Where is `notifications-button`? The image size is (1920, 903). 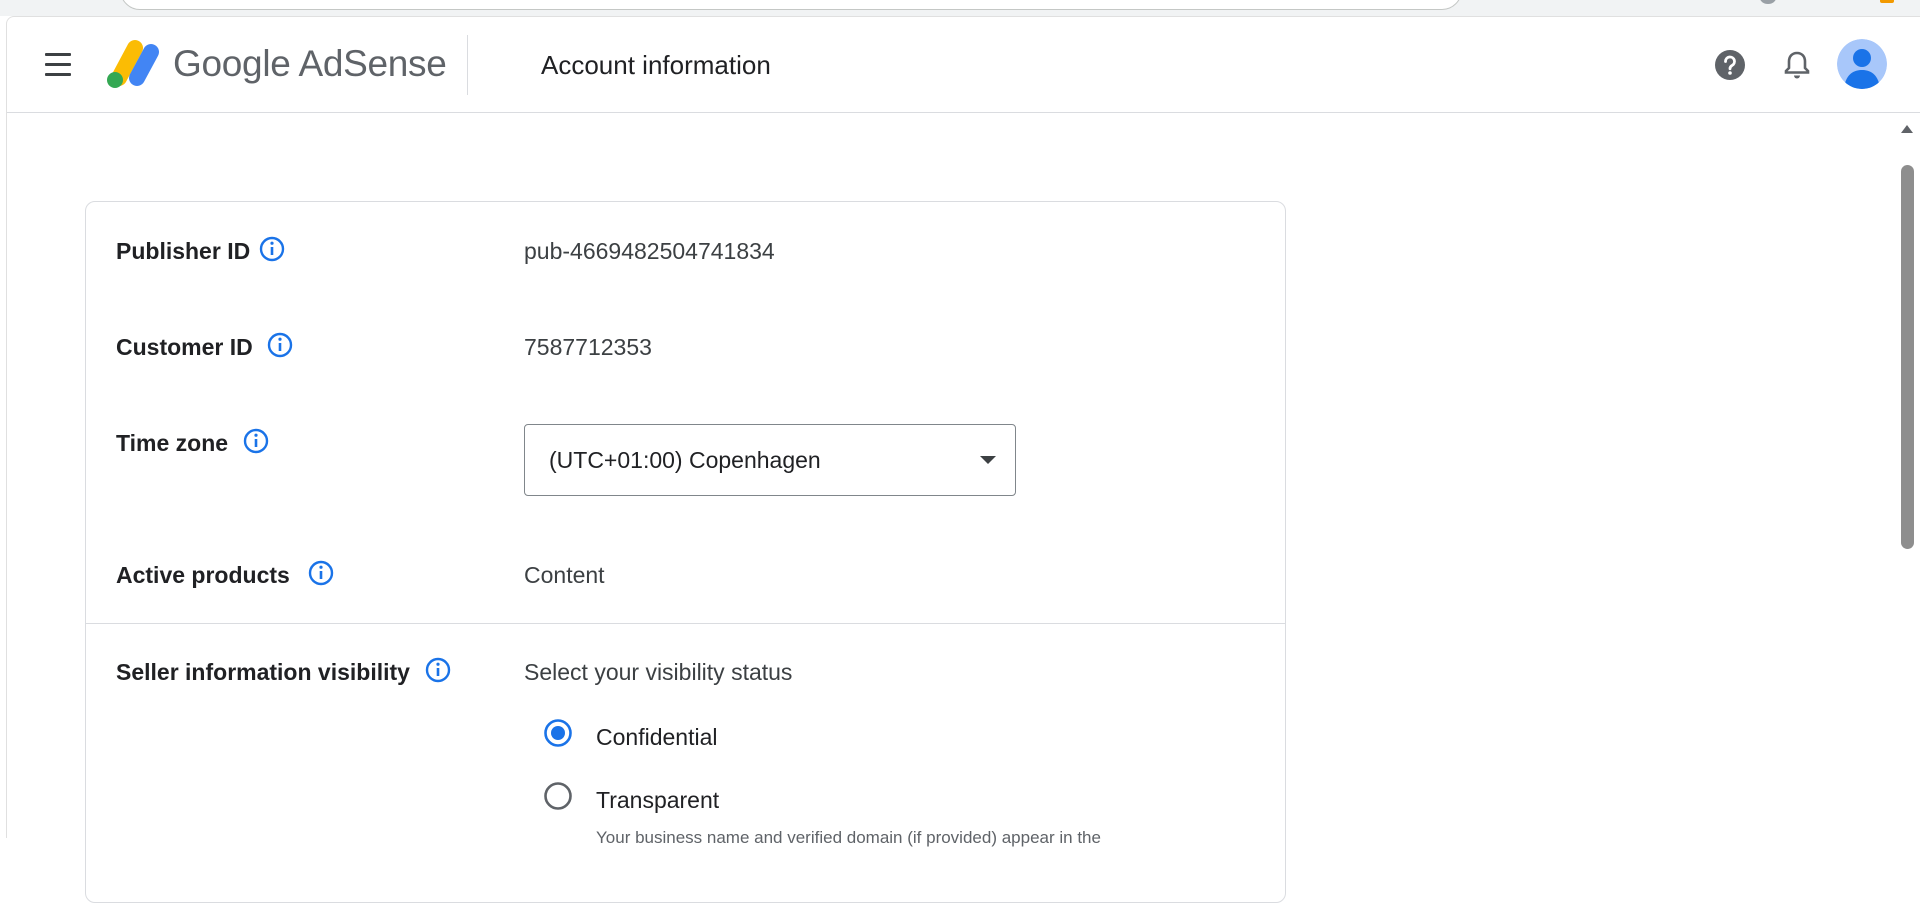
notifications-button is located at coordinates (1797, 65).